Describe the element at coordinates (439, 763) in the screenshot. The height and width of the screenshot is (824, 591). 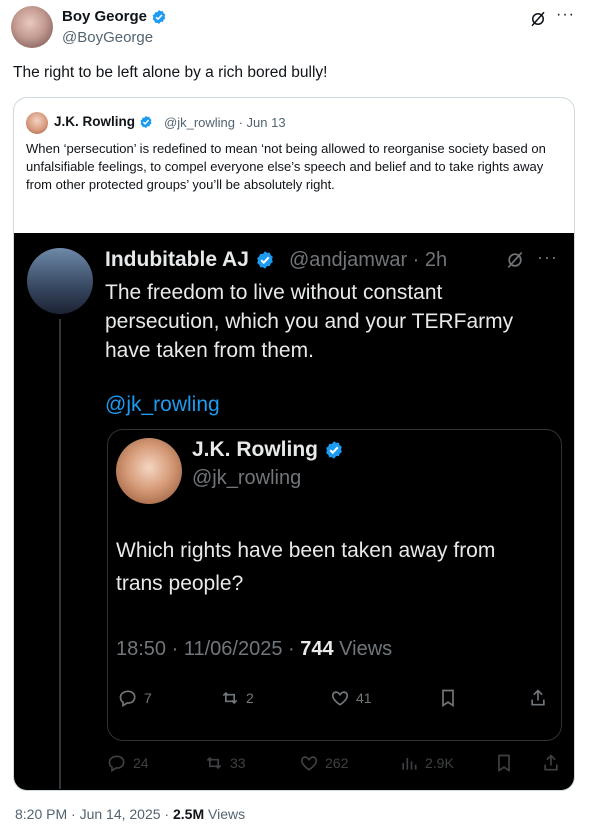
I see `reply-views-count: 2.9K` at that location.